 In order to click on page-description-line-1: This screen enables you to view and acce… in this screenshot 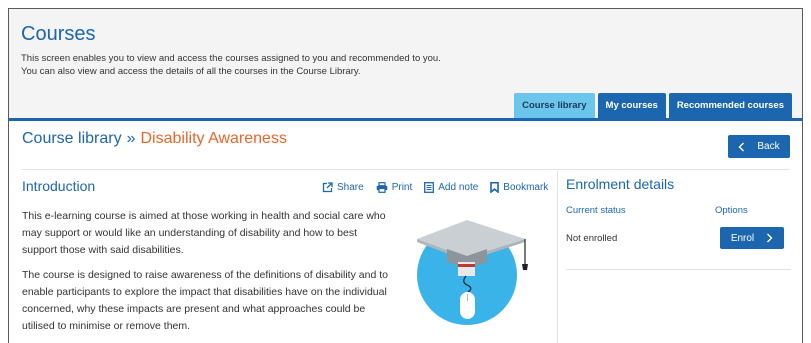, I will do `click(231, 58)`.